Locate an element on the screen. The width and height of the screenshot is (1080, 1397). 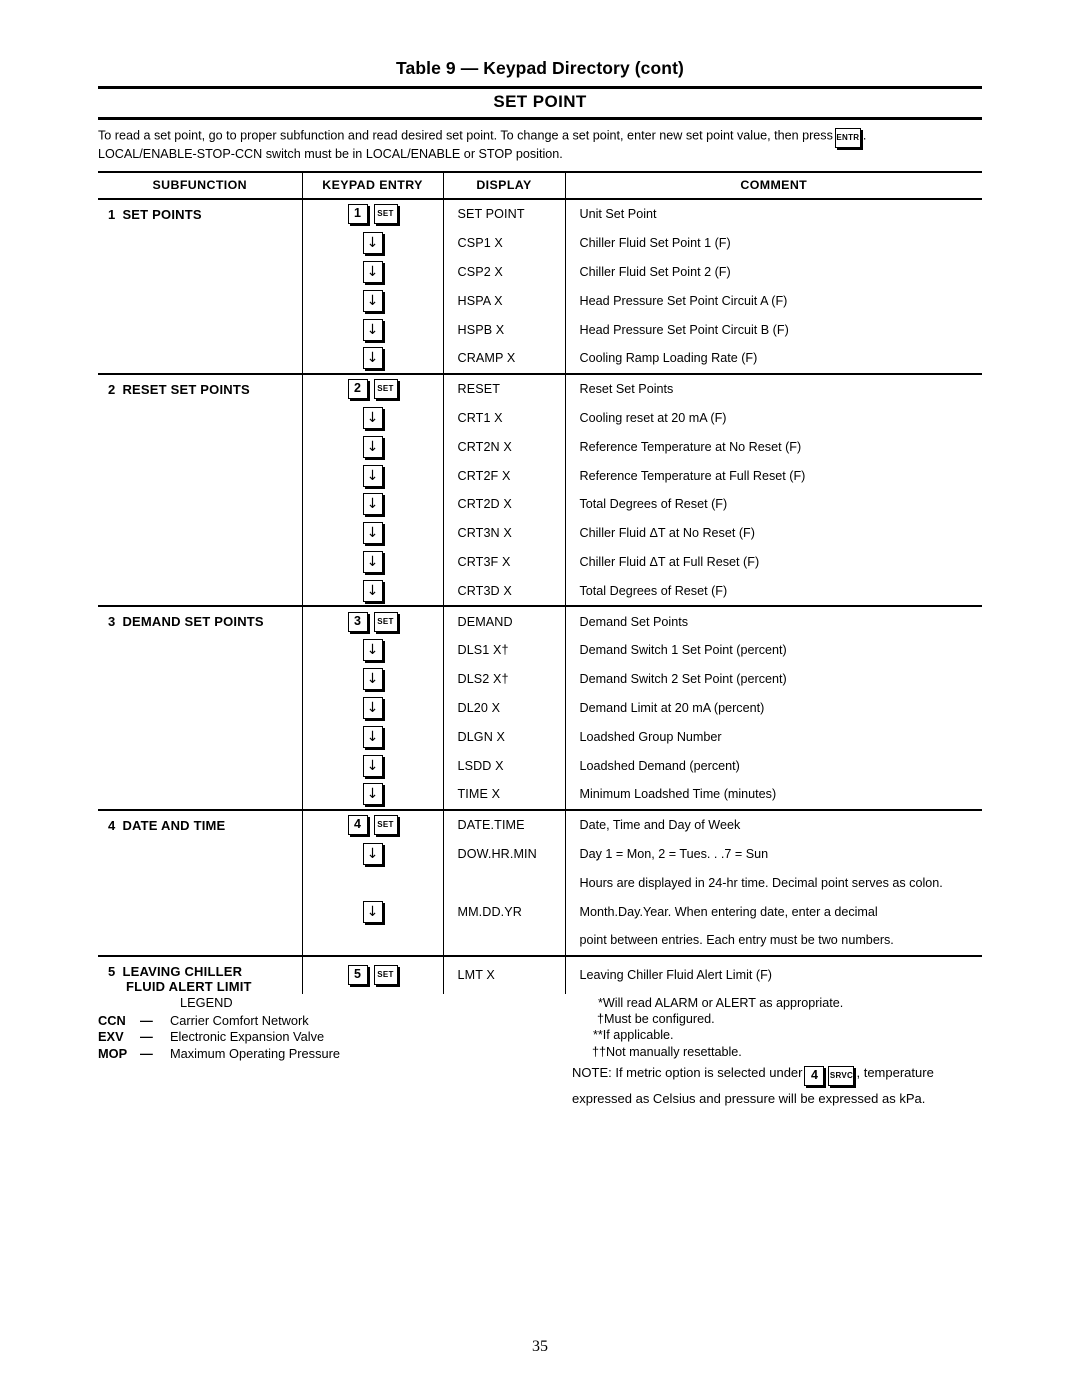
comment-text: Total Degrees of Reset (F) is located at coordinates (773, 591).